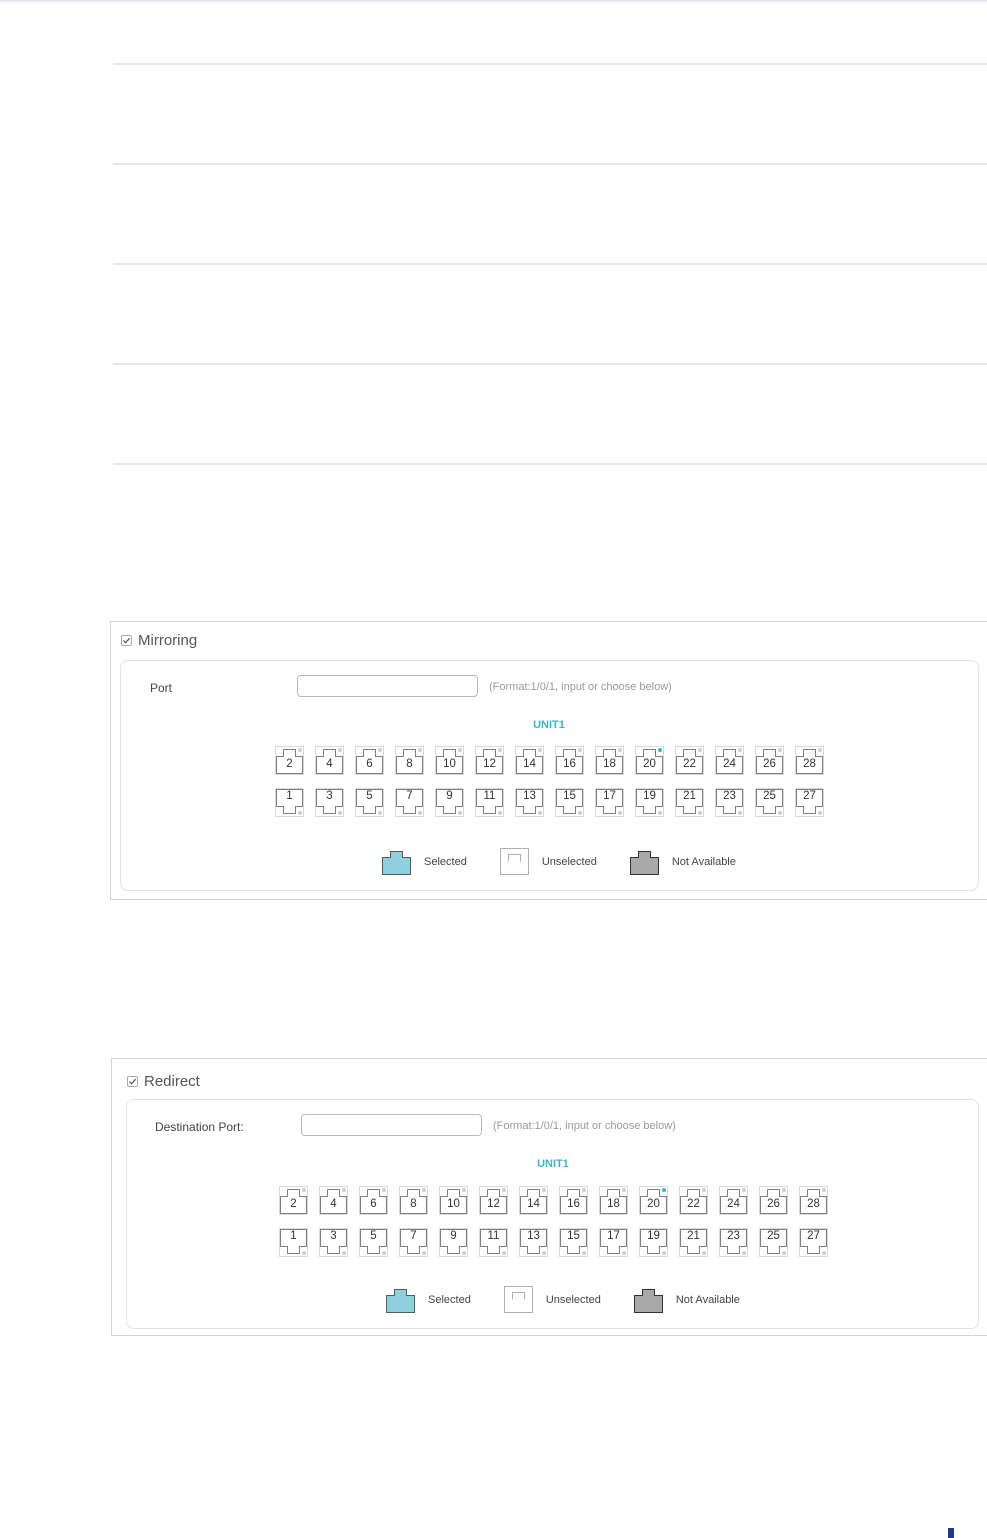 The height and width of the screenshot is (1538, 987). What do you see at coordinates (769, 796) in the screenshot?
I see `port-number: 25` at bounding box center [769, 796].